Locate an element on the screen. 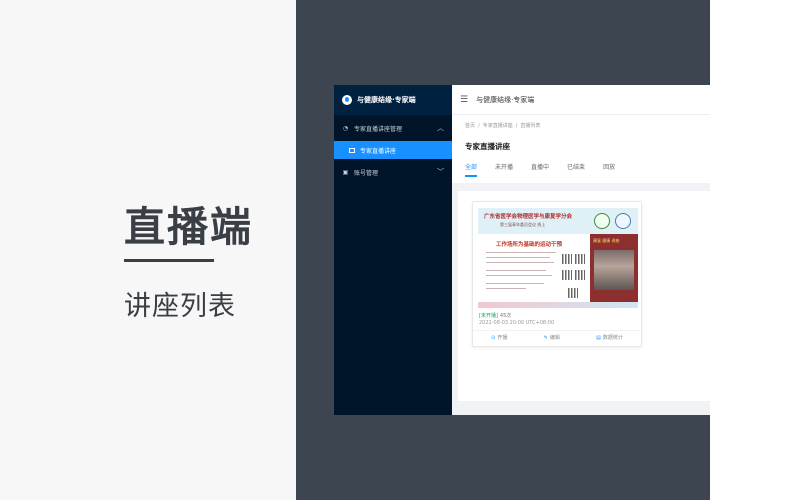  sidebar-group-live: ◔ 专家直播讲座管理 ︿ is located at coordinates (393, 128).